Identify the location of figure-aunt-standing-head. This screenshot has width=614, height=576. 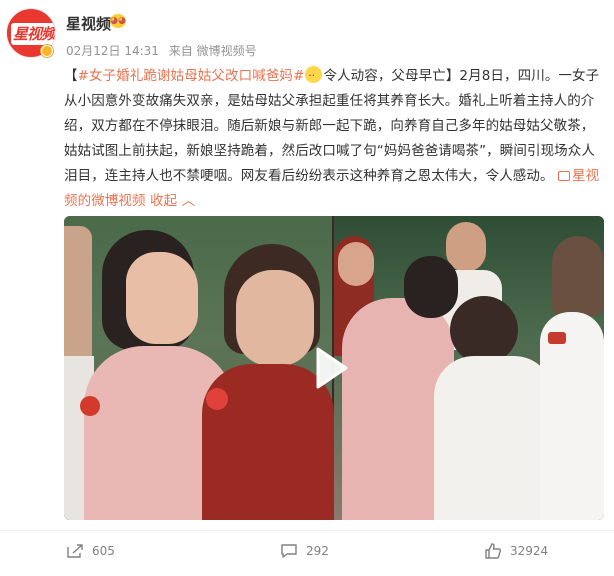
(356, 264).